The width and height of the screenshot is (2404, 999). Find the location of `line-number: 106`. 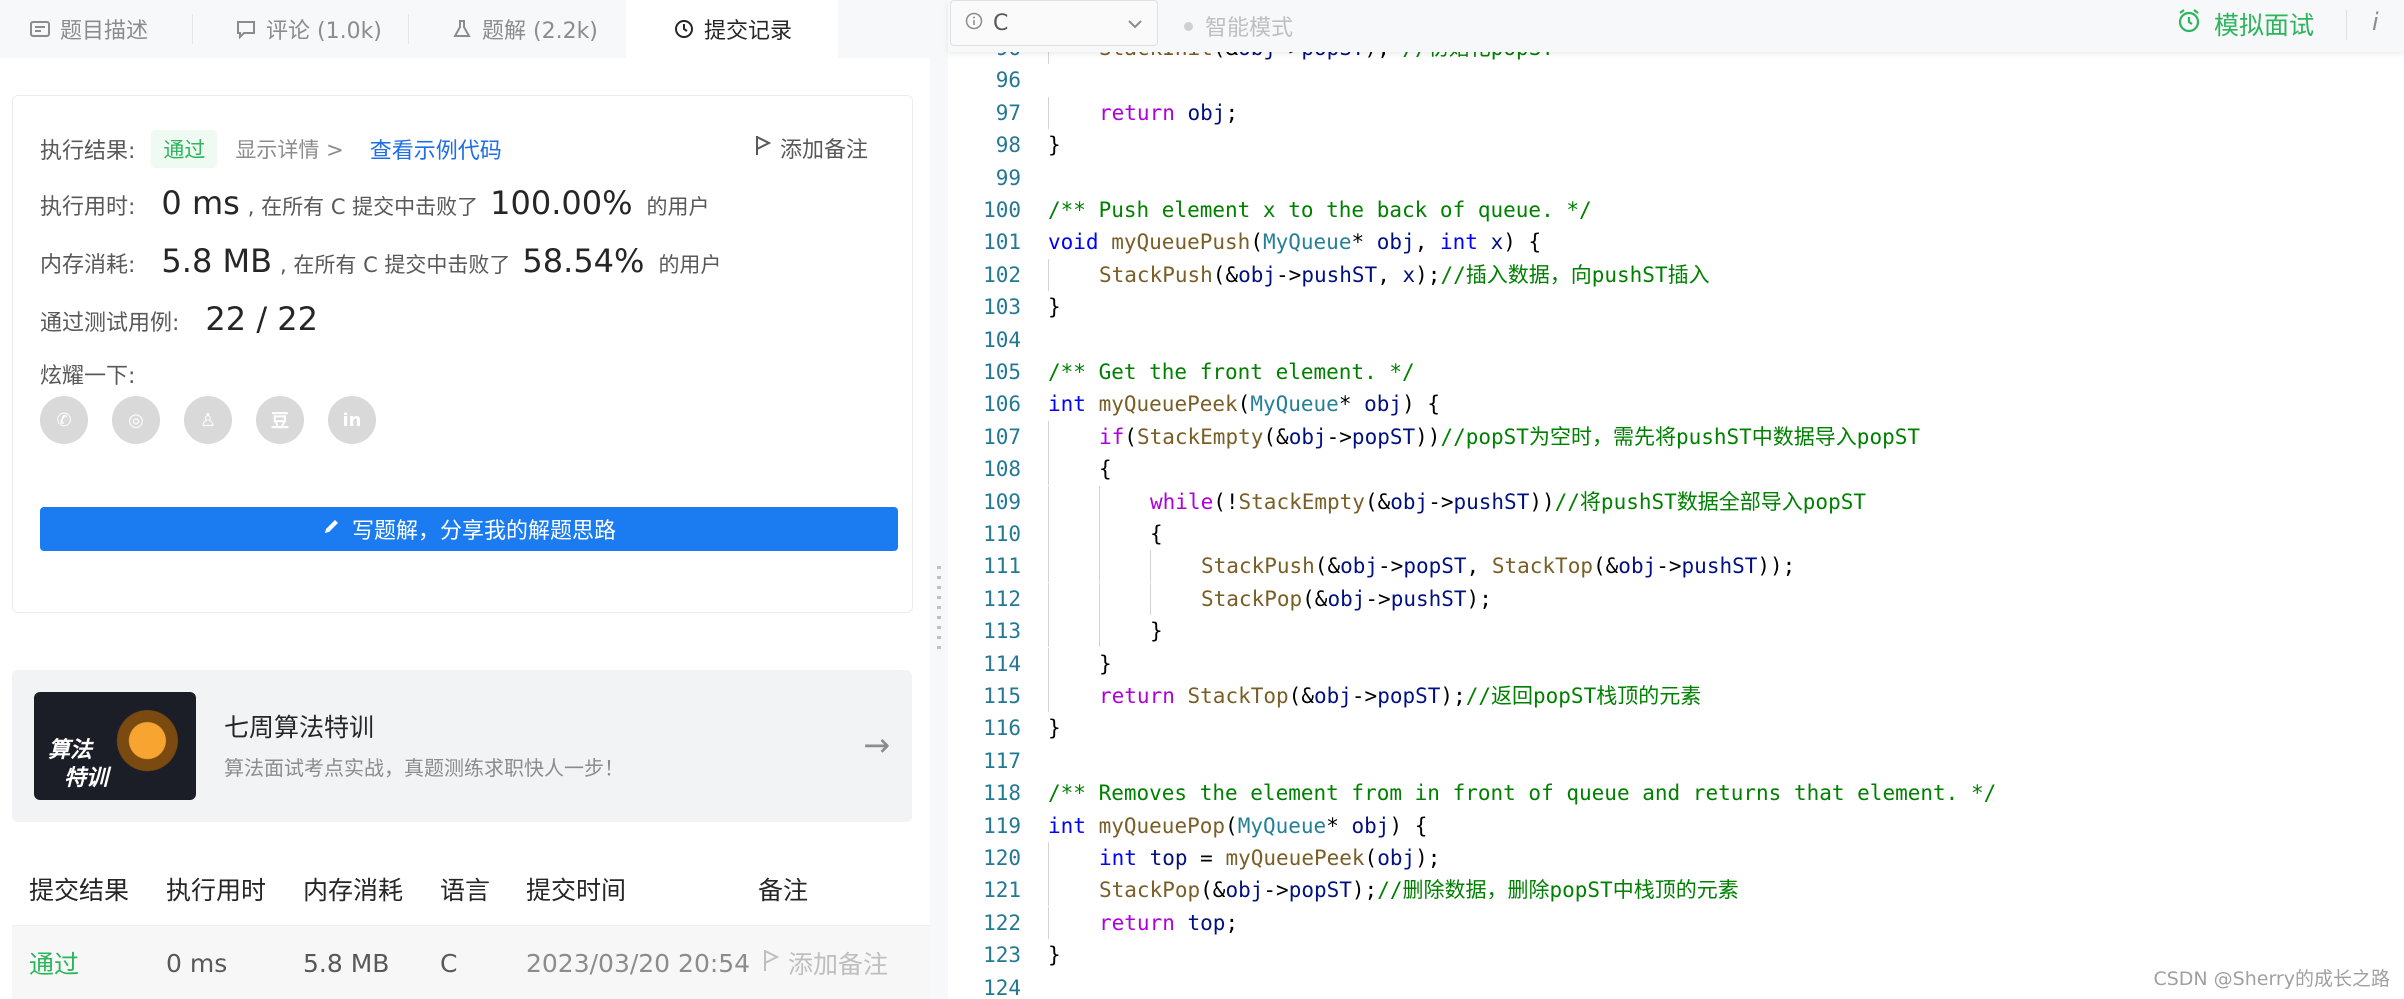

line-number: 106 is located at coordinates (1002, 404).